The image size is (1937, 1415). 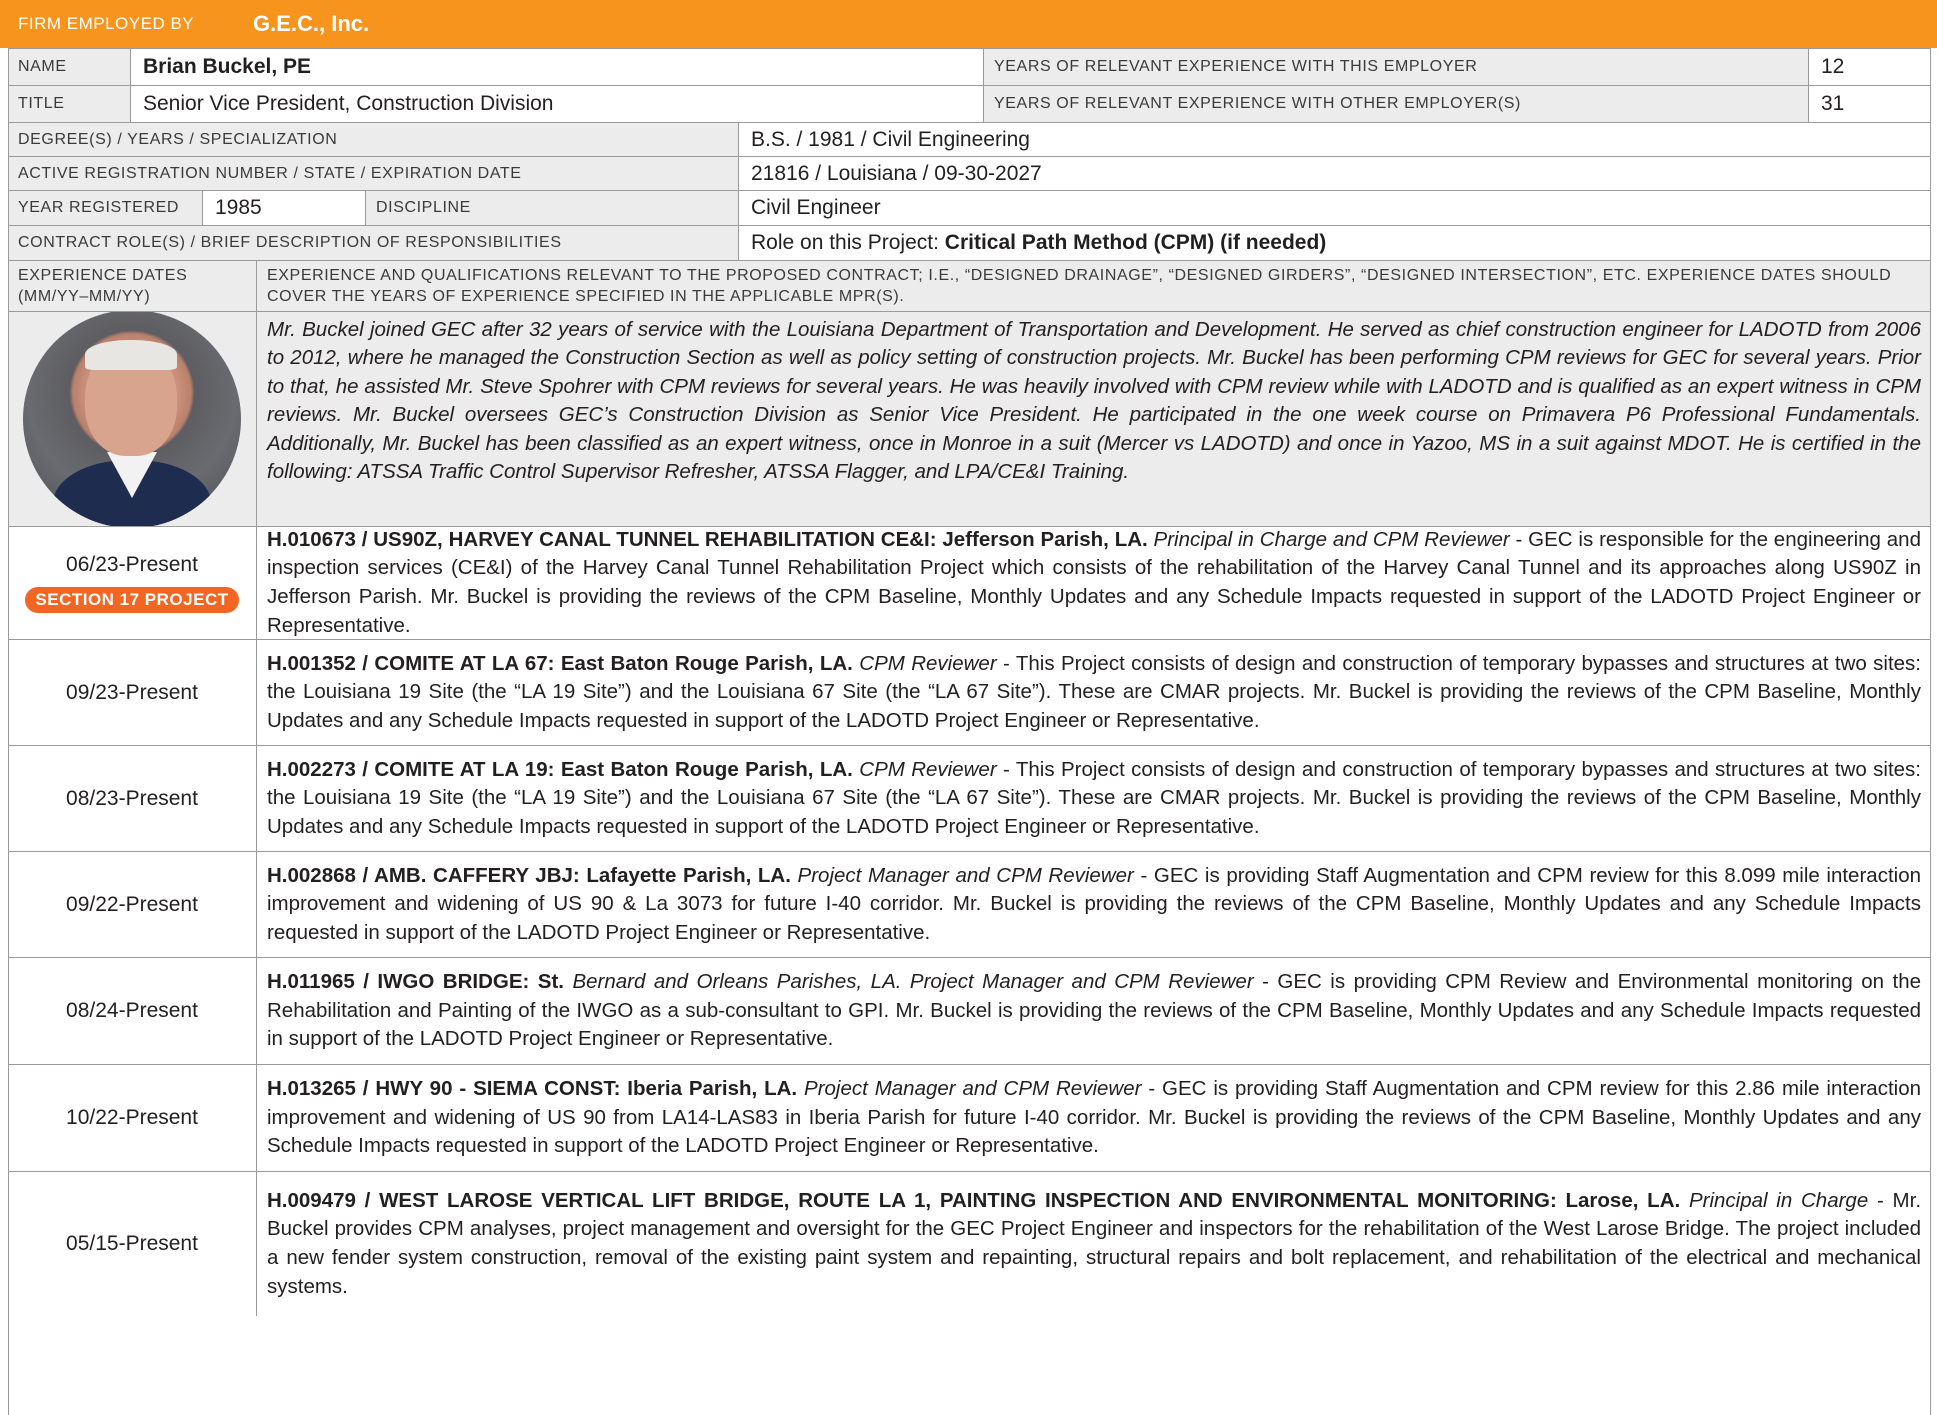 What do you see at coordinates (132, 286) in the screenshot?
I see `experience-dates-header: Experience Dates (MM/YY–MM/YY)` at bounding box center [132, 286].